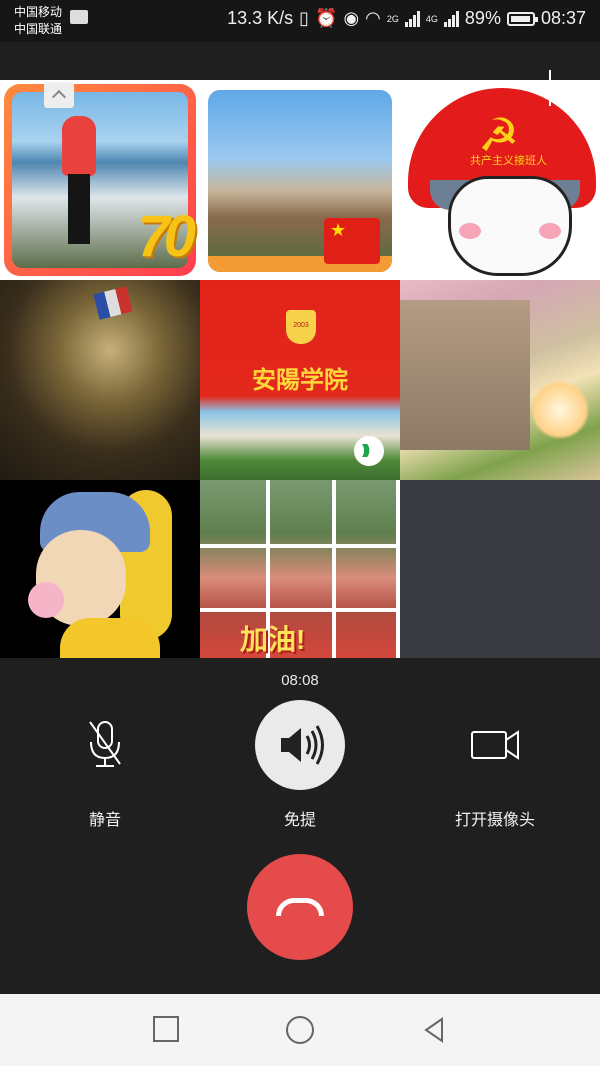 The image size is (600, 1066). Describe the element at coordinates (495, 745) in the screenshot. I see `video-camera-icon` at that location.